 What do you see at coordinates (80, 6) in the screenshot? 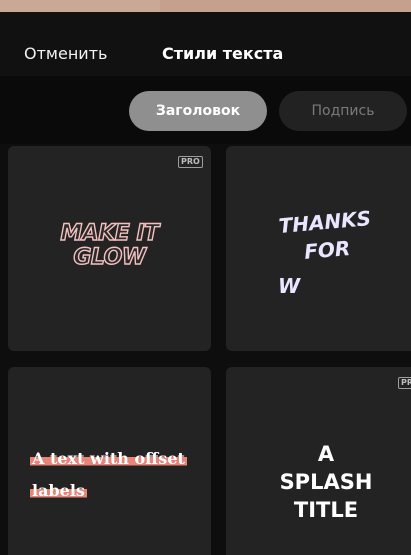
I see `background-strip` at bounding box center [80, 6].